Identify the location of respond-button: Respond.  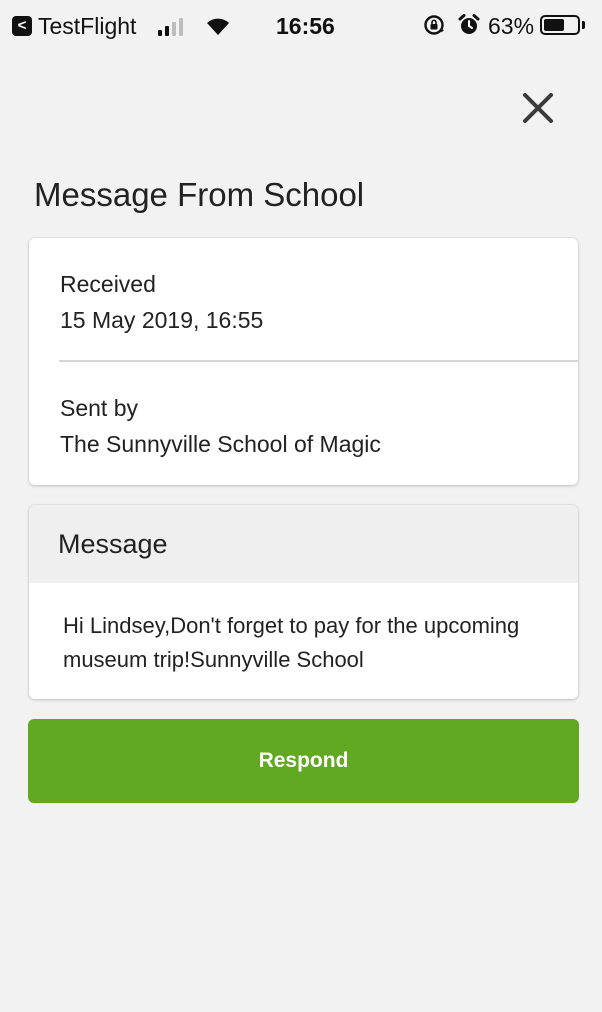
(303, 761).